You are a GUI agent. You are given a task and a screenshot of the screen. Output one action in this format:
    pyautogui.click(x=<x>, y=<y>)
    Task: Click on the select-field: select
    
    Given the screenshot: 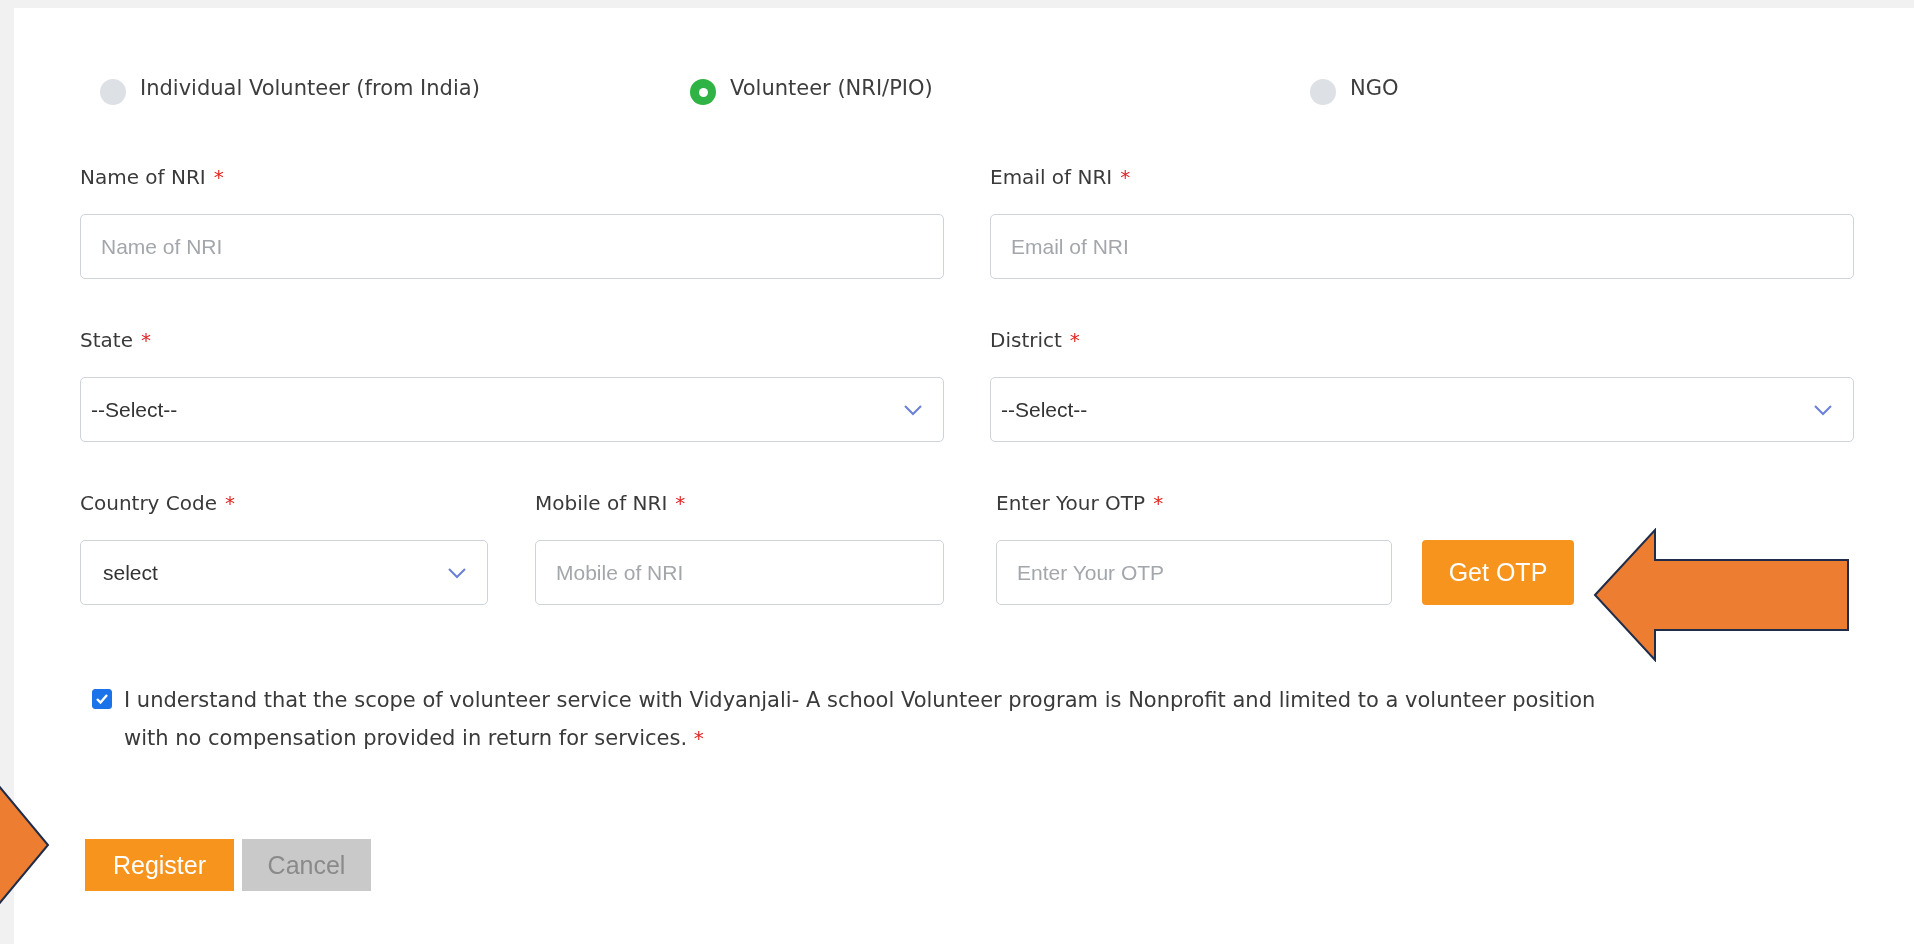 What is the action you would take?
    pyautogui.click(x=284, y=572)
    